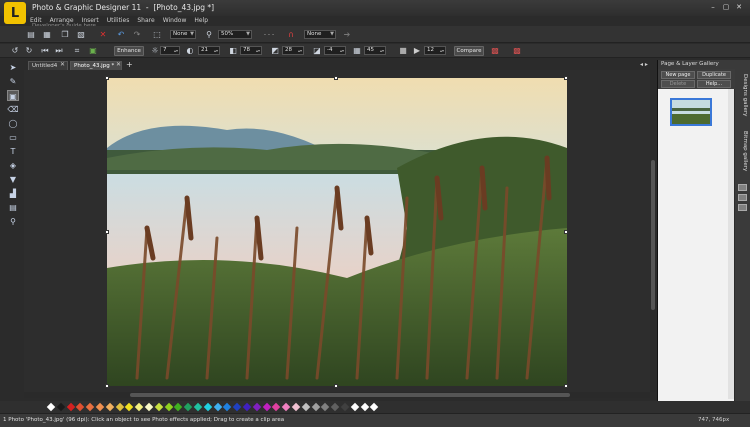  I want to click on rotate-left-icon: ↺, so click(15, 50).